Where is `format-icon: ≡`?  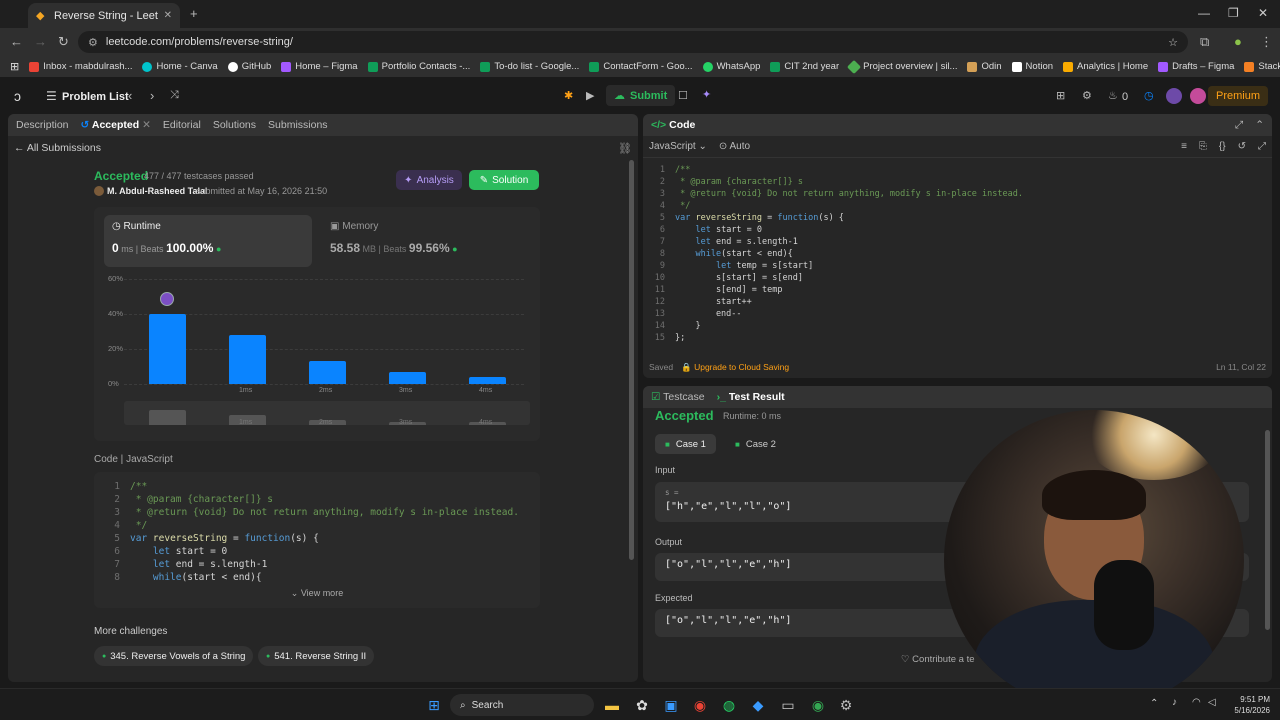
format-icon: ≡ is located at coordinates (1184, 146).